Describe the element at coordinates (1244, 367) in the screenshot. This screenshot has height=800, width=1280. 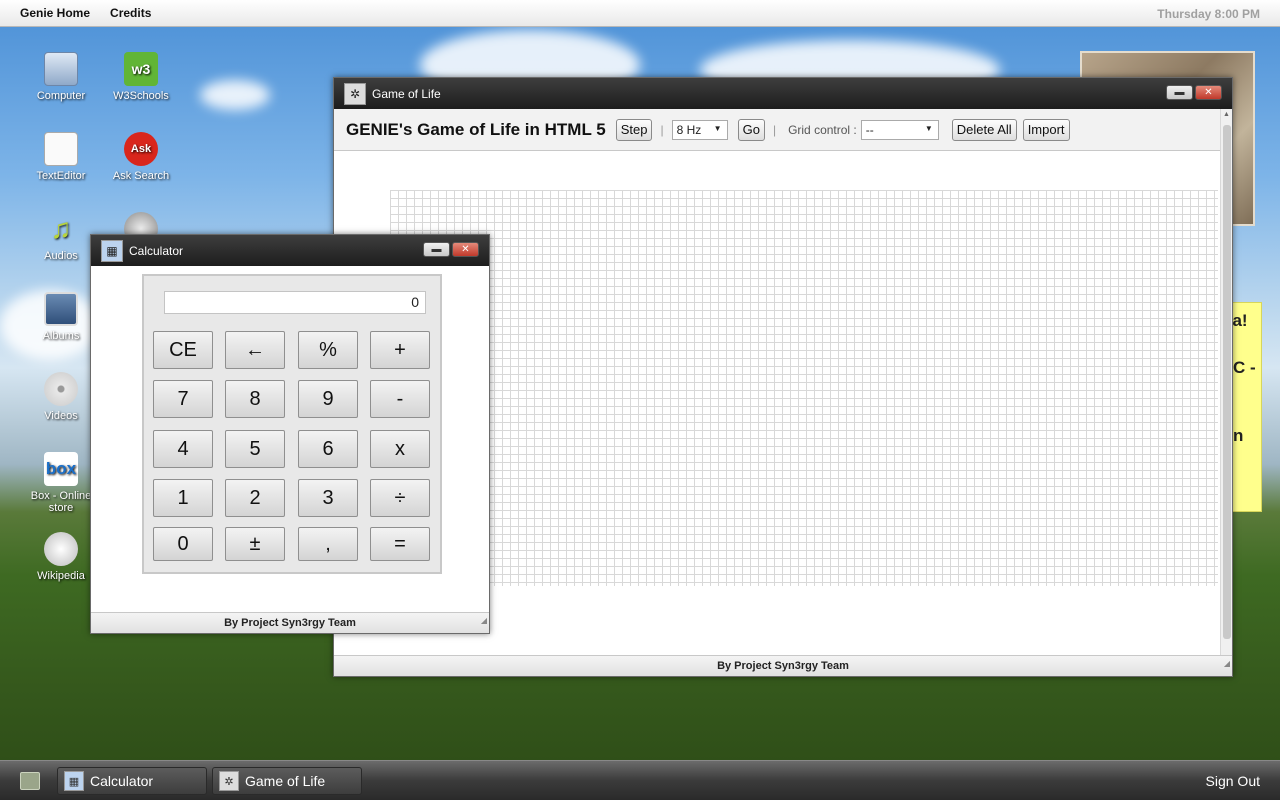
I see `sticky-text: C -` at that location.